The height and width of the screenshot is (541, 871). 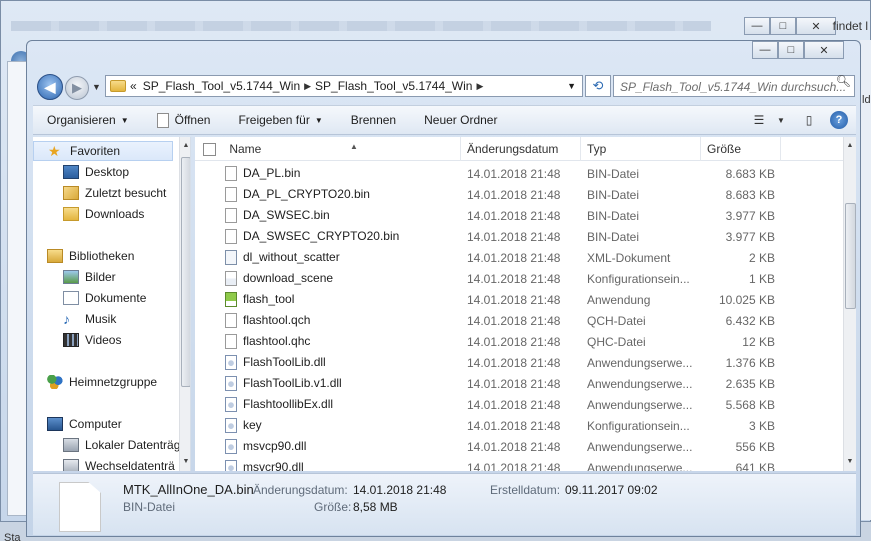 I want to click on bg-maximize-button: □, so click(x=783, y=26).